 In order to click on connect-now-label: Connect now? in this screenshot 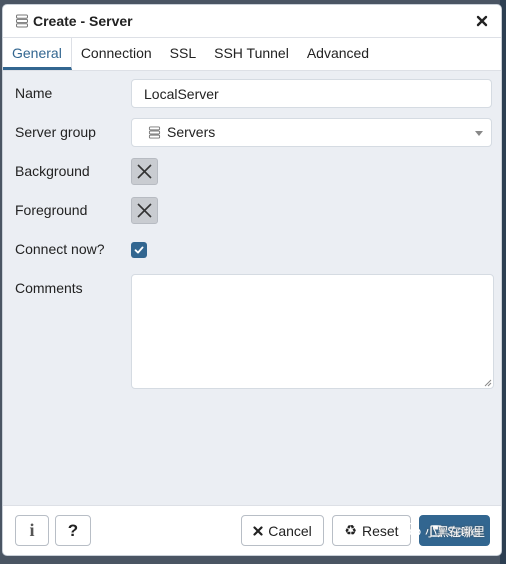, I will do `click(60, 249)`.